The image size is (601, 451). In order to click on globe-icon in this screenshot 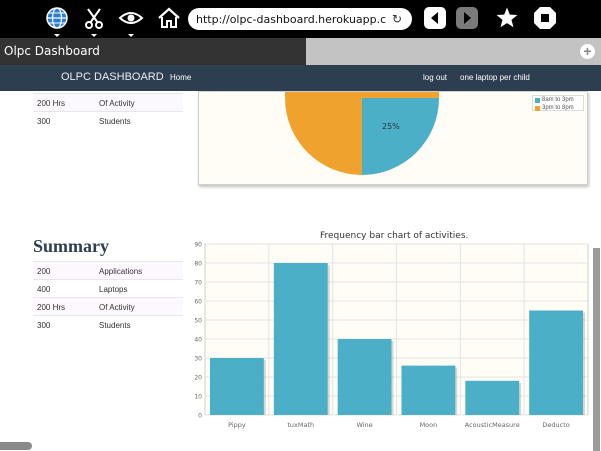, I will do `click(57, 20)`.